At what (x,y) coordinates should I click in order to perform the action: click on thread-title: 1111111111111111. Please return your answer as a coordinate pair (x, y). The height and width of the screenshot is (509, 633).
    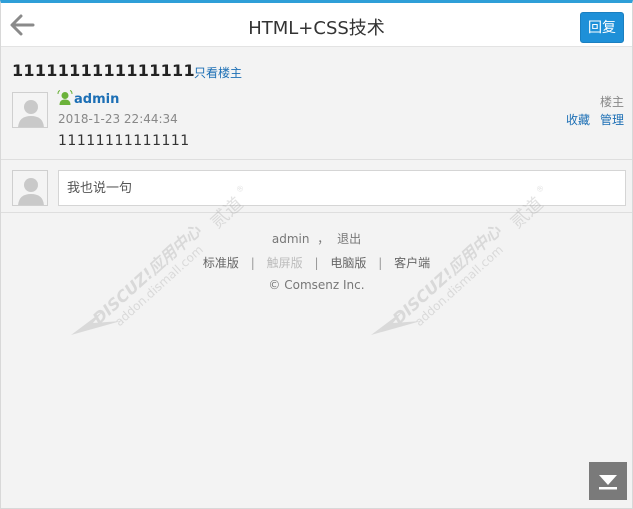
    Looking at the image, I should click on (103, 70).